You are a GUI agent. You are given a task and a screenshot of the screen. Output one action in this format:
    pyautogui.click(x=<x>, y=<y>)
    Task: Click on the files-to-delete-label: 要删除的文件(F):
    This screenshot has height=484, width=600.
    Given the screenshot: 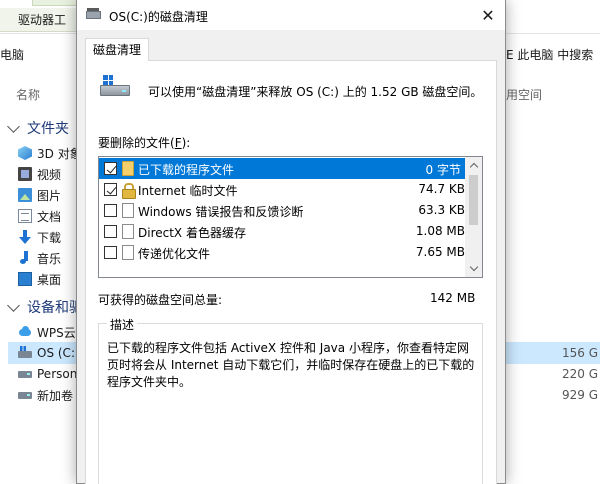 What is the action you would take?
    pyautogui.click(x=144, y=143)
    